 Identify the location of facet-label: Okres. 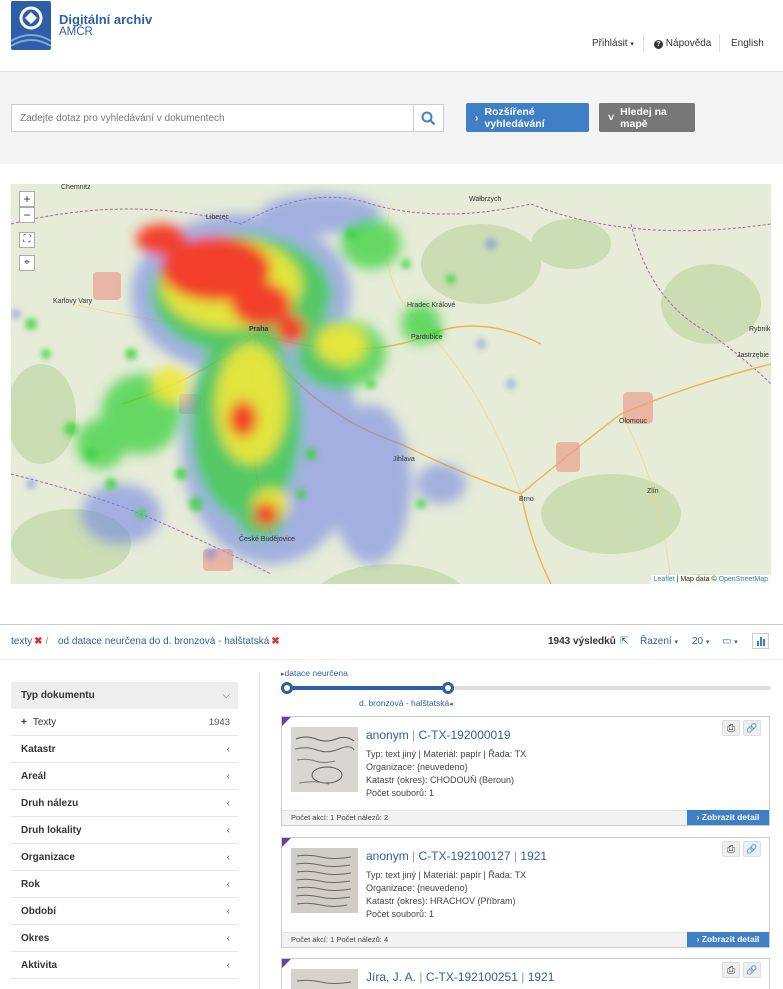
(35, 938).